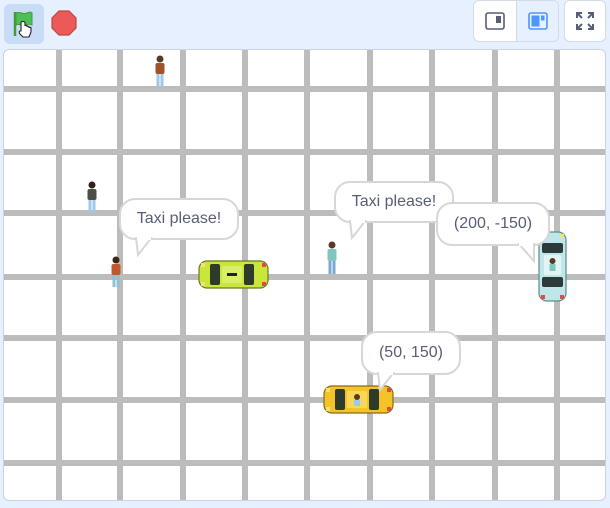 This screenshot has width=610, height=508. I want to click on normal-stage-button, so click(537, 21).